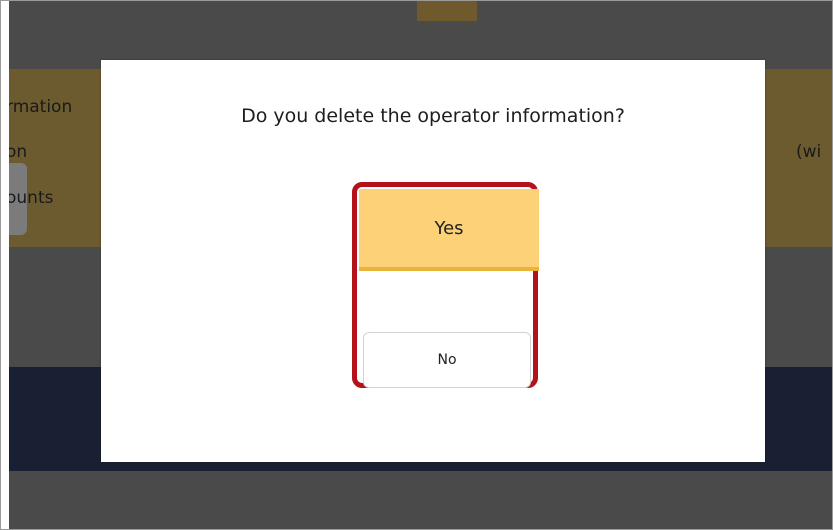 The height and width of the screenshot is (530, 833). I want to click on background-text-accounts: ounts, so click(31, 198).